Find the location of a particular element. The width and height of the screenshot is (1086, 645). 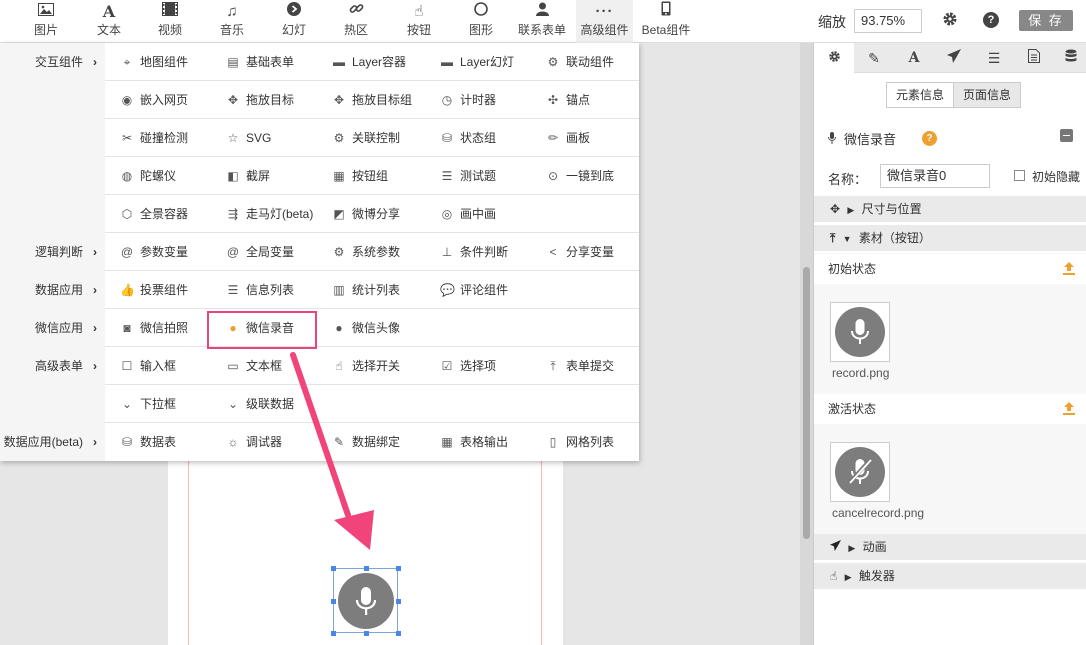

tab-settings is located at coordinates (834, 58).